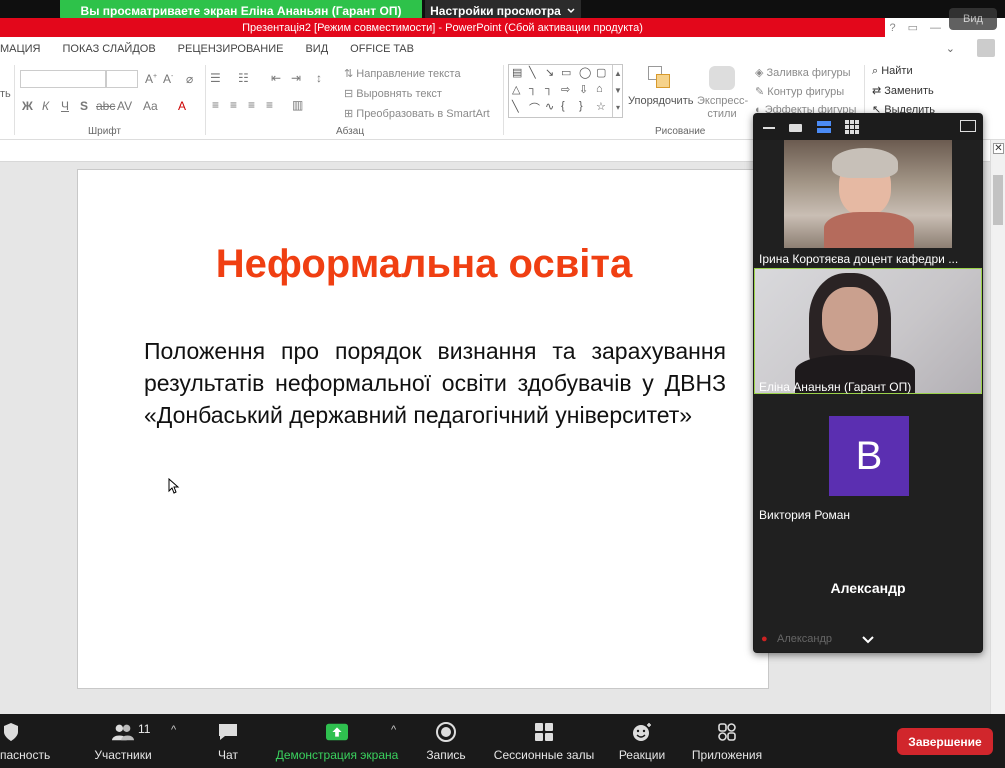  What do you see at coordinates (228, 741) in the screenshot?
I see `chat-button: Чат` at bounding box center [228, 741].